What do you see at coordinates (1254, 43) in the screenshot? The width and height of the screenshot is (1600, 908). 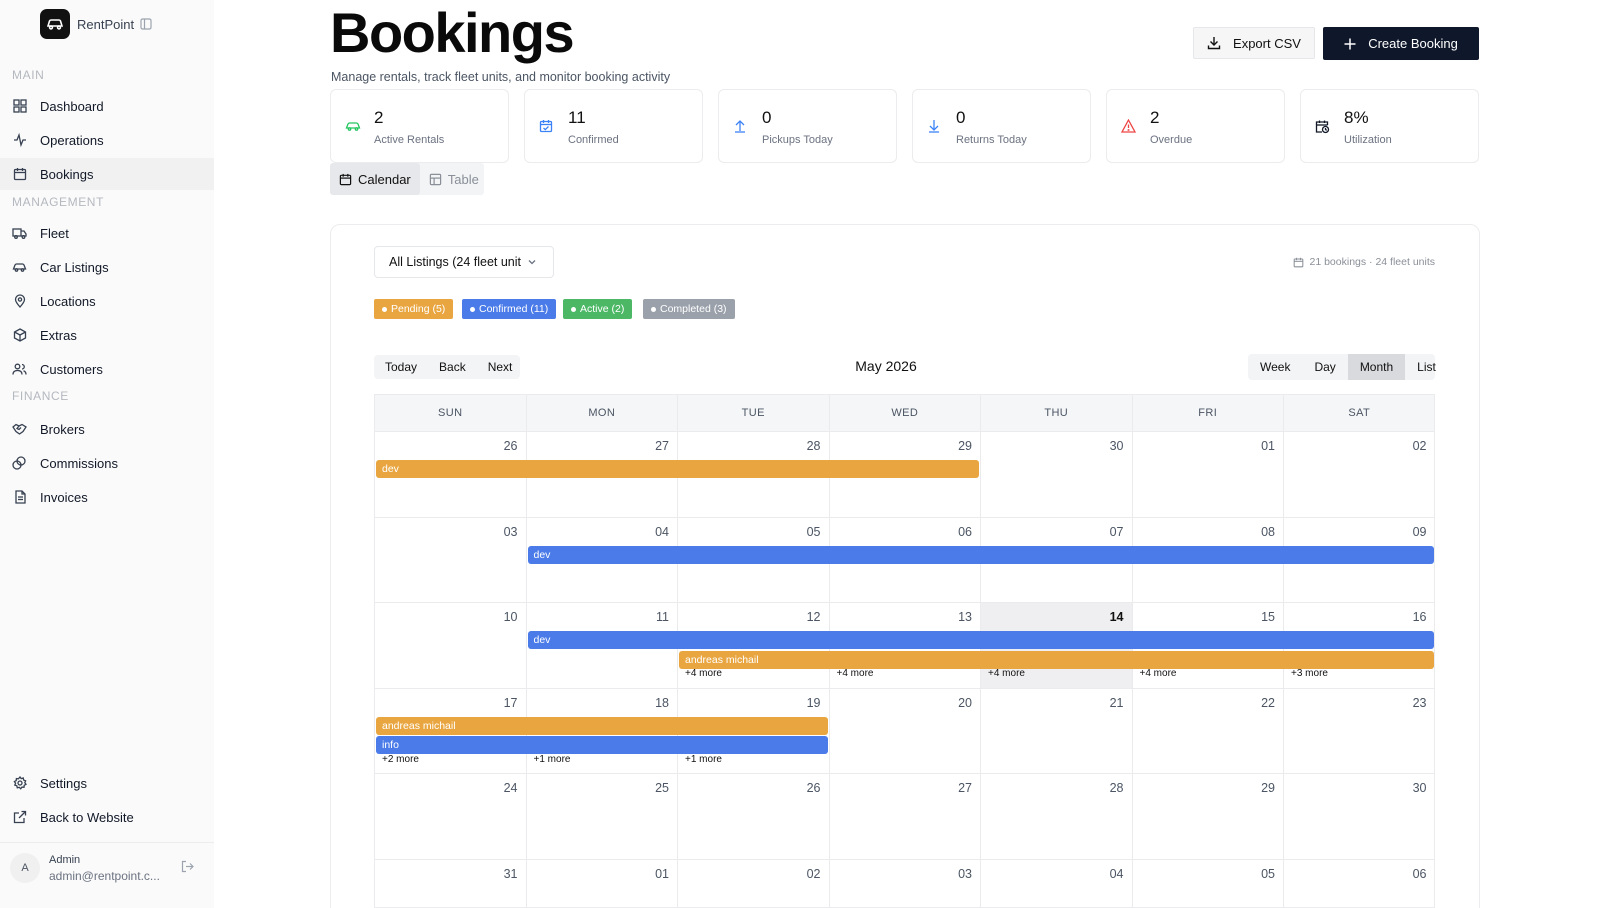 I see `export-csv-button: Export CSV` at bounding box center [1254, 43].